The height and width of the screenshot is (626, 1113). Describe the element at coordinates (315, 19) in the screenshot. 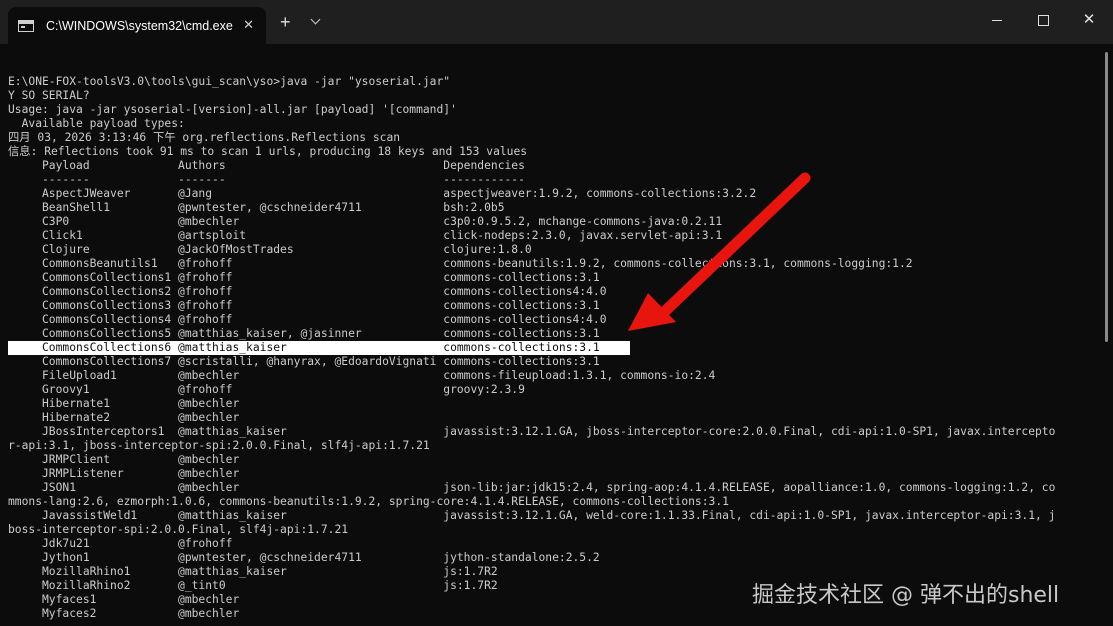

I see `chevron-down-icon` at that location.